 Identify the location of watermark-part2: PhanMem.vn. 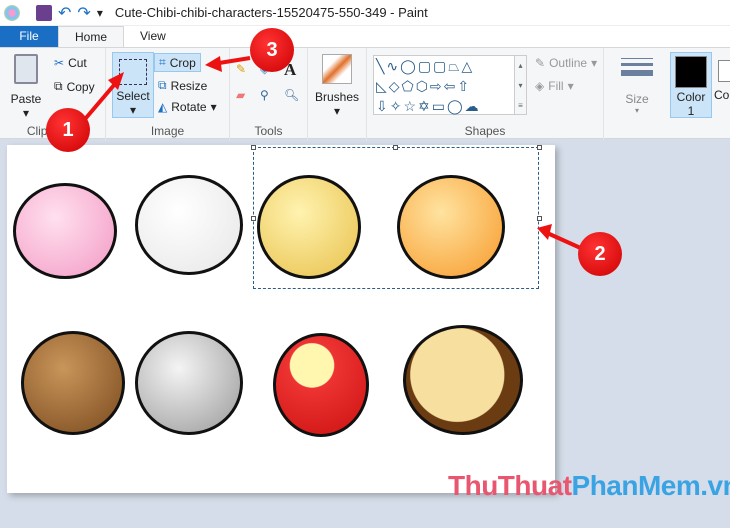
(650, 485).